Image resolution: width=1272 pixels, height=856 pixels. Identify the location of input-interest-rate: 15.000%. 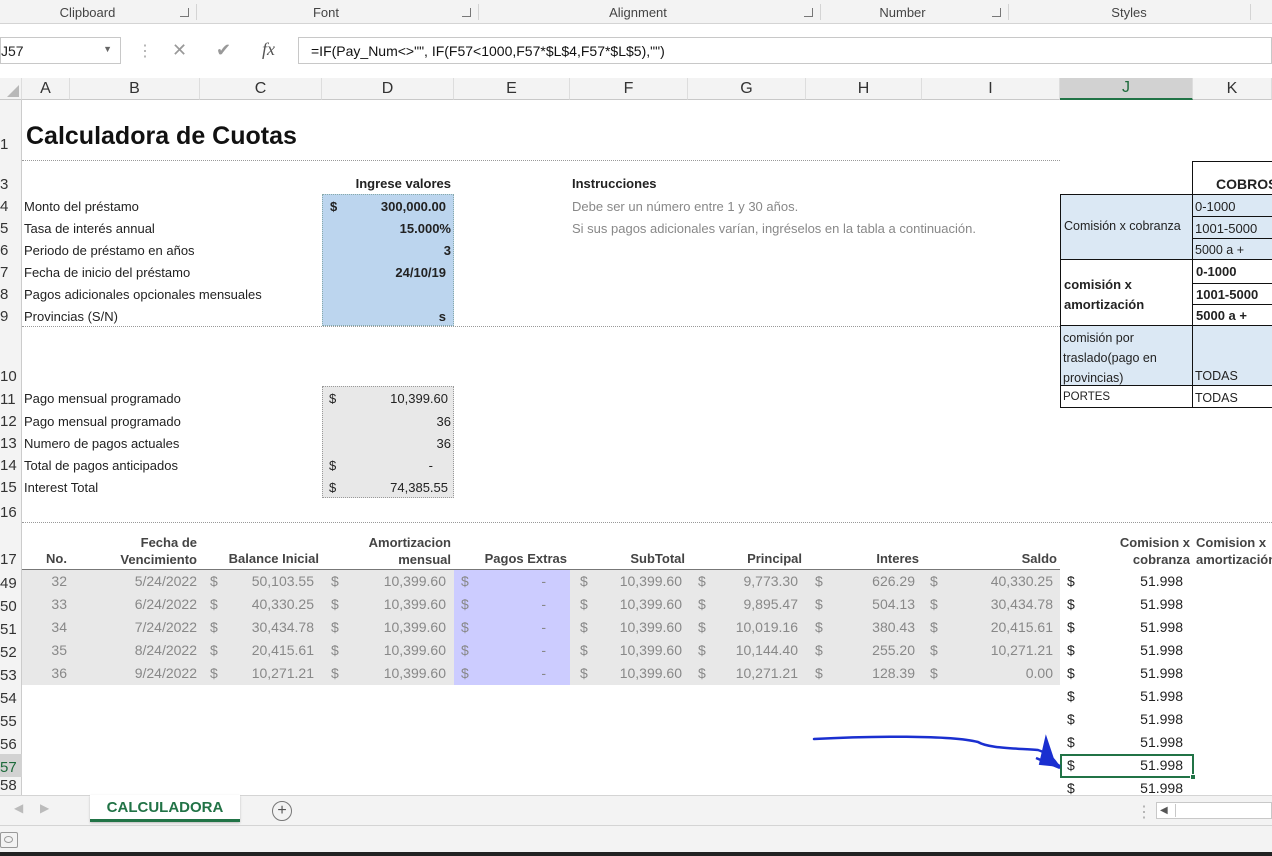
(395, 228).